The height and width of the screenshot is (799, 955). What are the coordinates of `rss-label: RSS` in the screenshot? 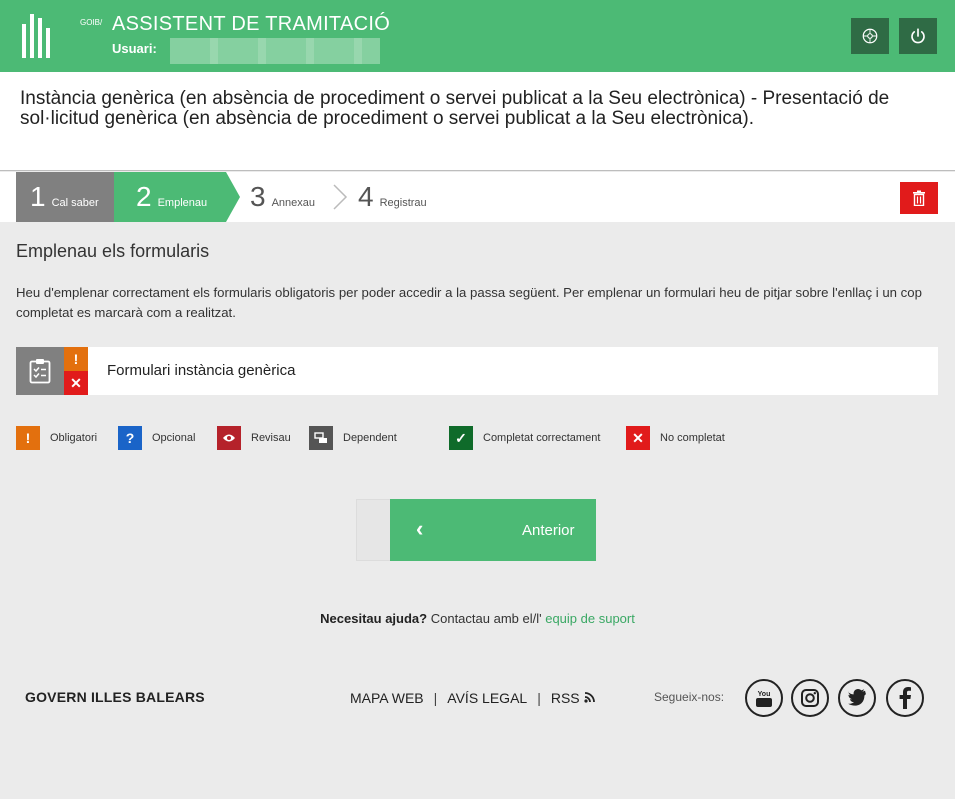 It's located at (565, 698).